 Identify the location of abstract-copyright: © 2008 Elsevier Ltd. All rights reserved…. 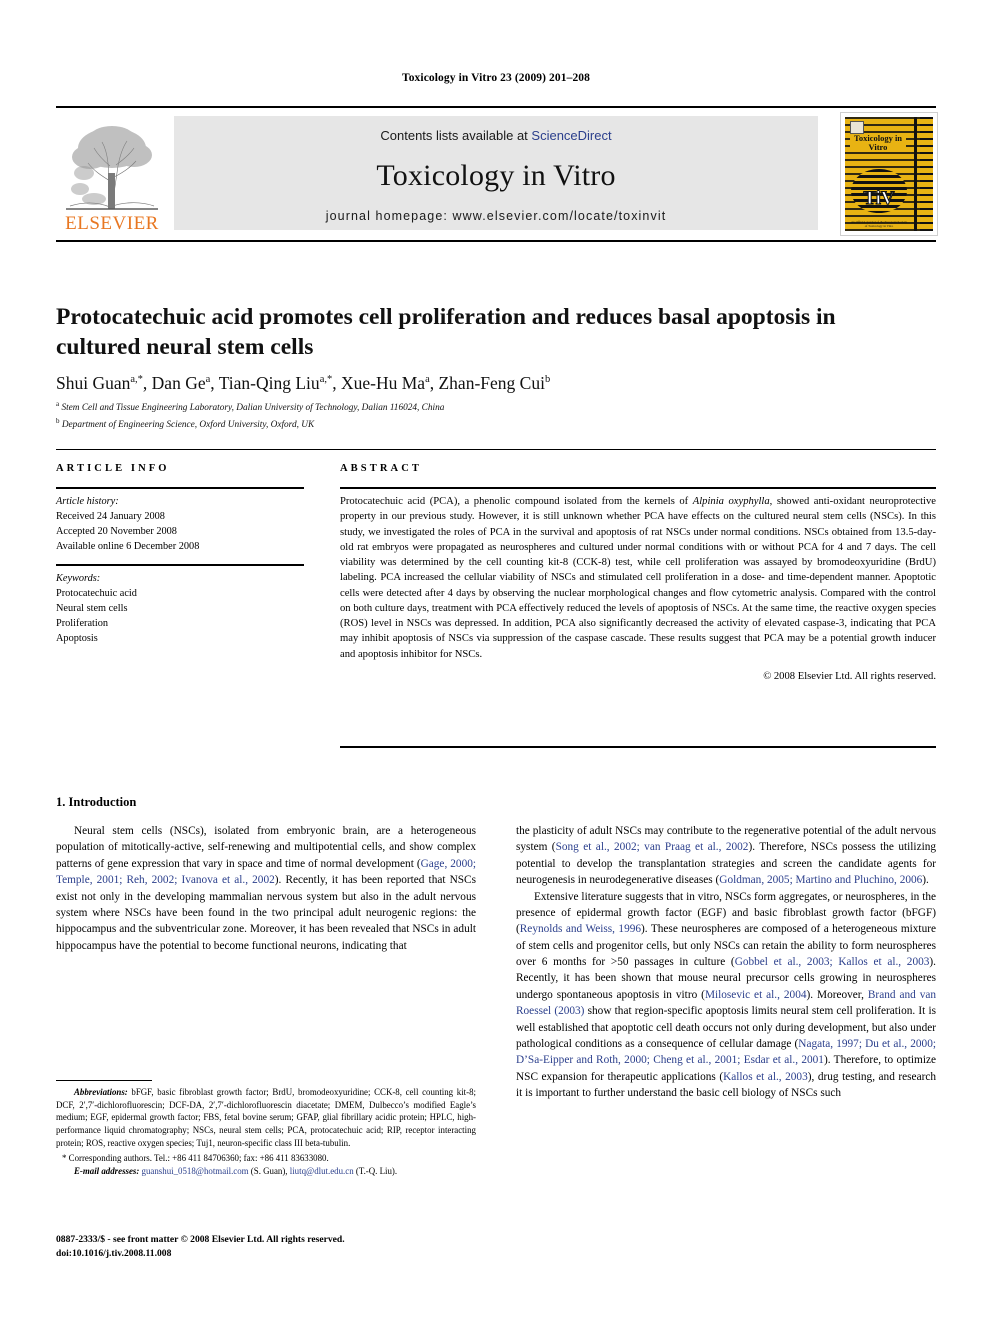
(849, 676).